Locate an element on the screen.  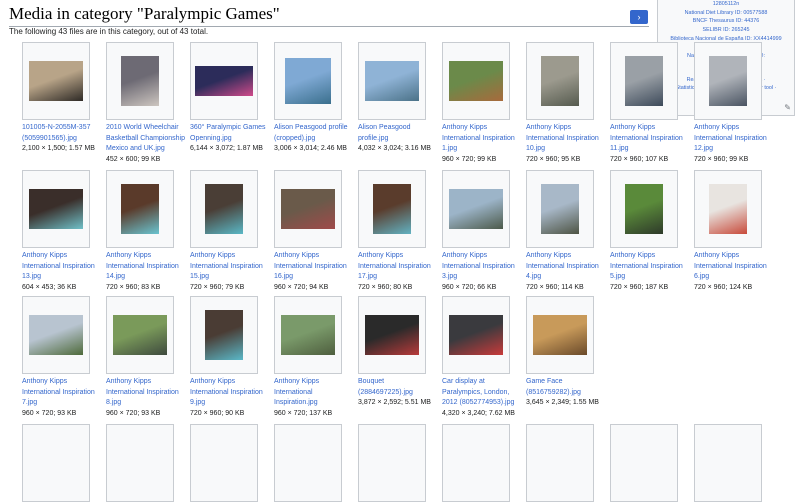
file-name-link: Basketball Championship is located at coordinates (147, 139).